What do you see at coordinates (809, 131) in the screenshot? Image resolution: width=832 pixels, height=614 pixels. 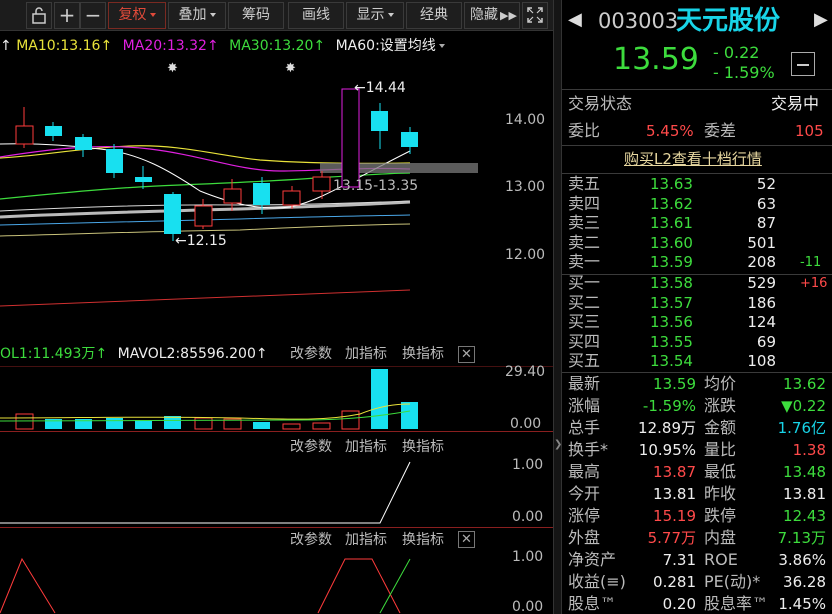 I see `weicha-value: 105` at bounding box center [809, 131].